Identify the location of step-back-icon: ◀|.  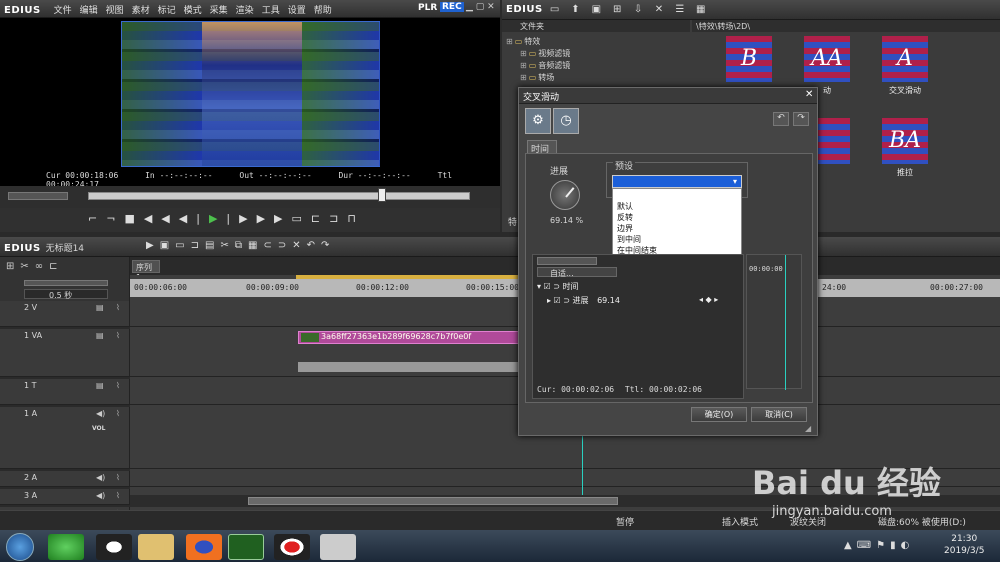
(194, 218).